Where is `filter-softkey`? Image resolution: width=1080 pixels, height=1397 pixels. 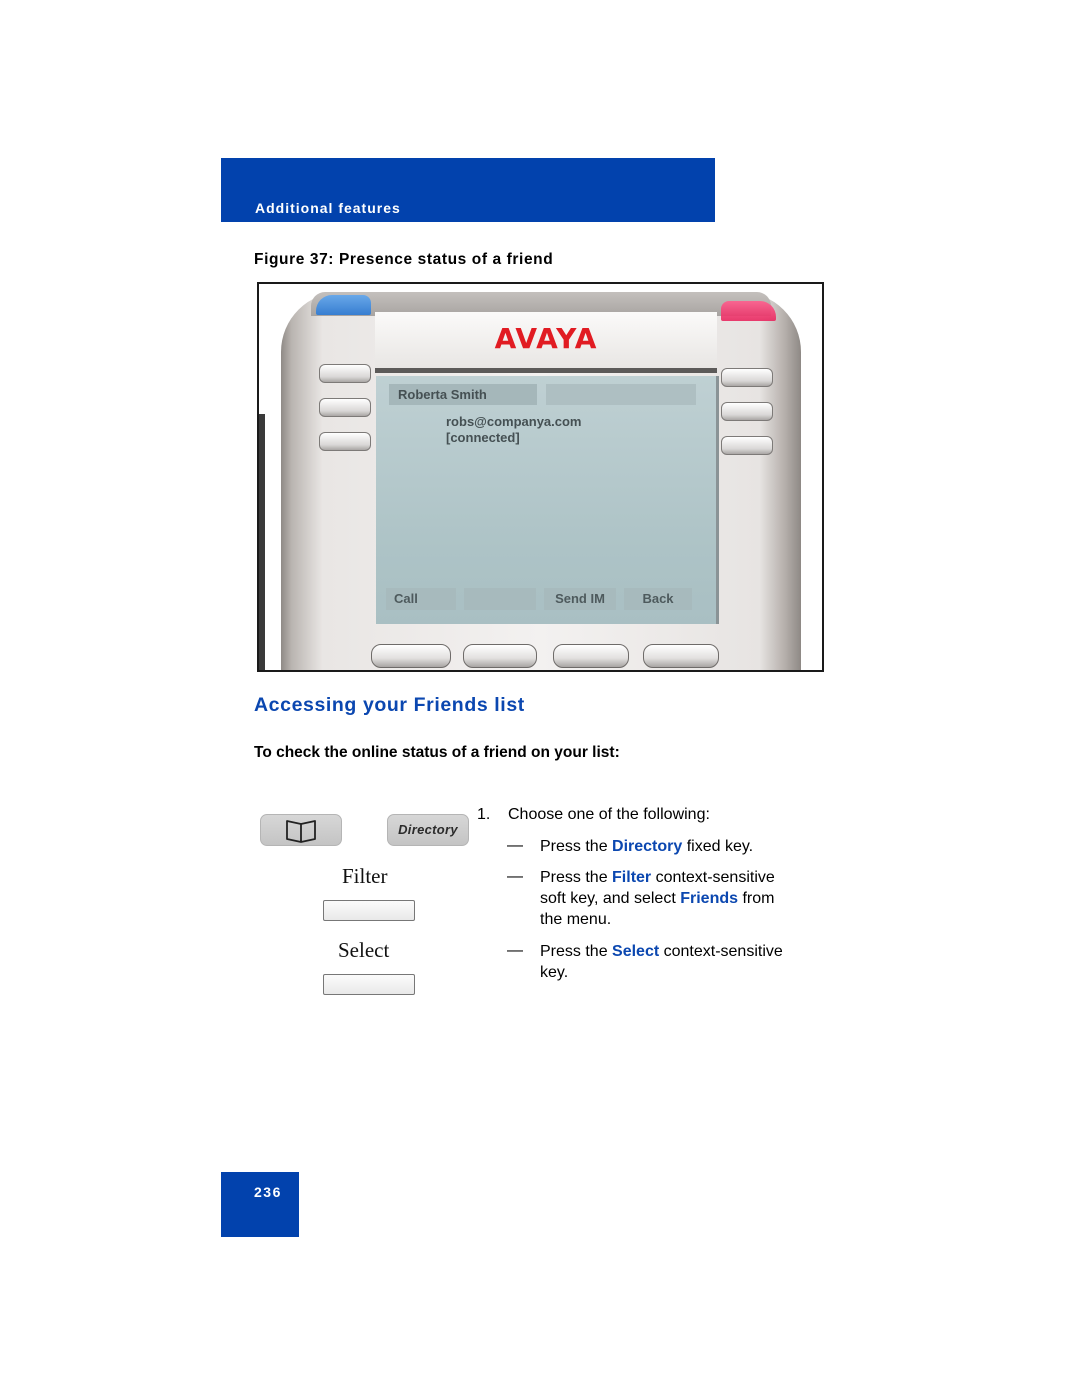 filter-softkey is located at coordinates (369, 910).